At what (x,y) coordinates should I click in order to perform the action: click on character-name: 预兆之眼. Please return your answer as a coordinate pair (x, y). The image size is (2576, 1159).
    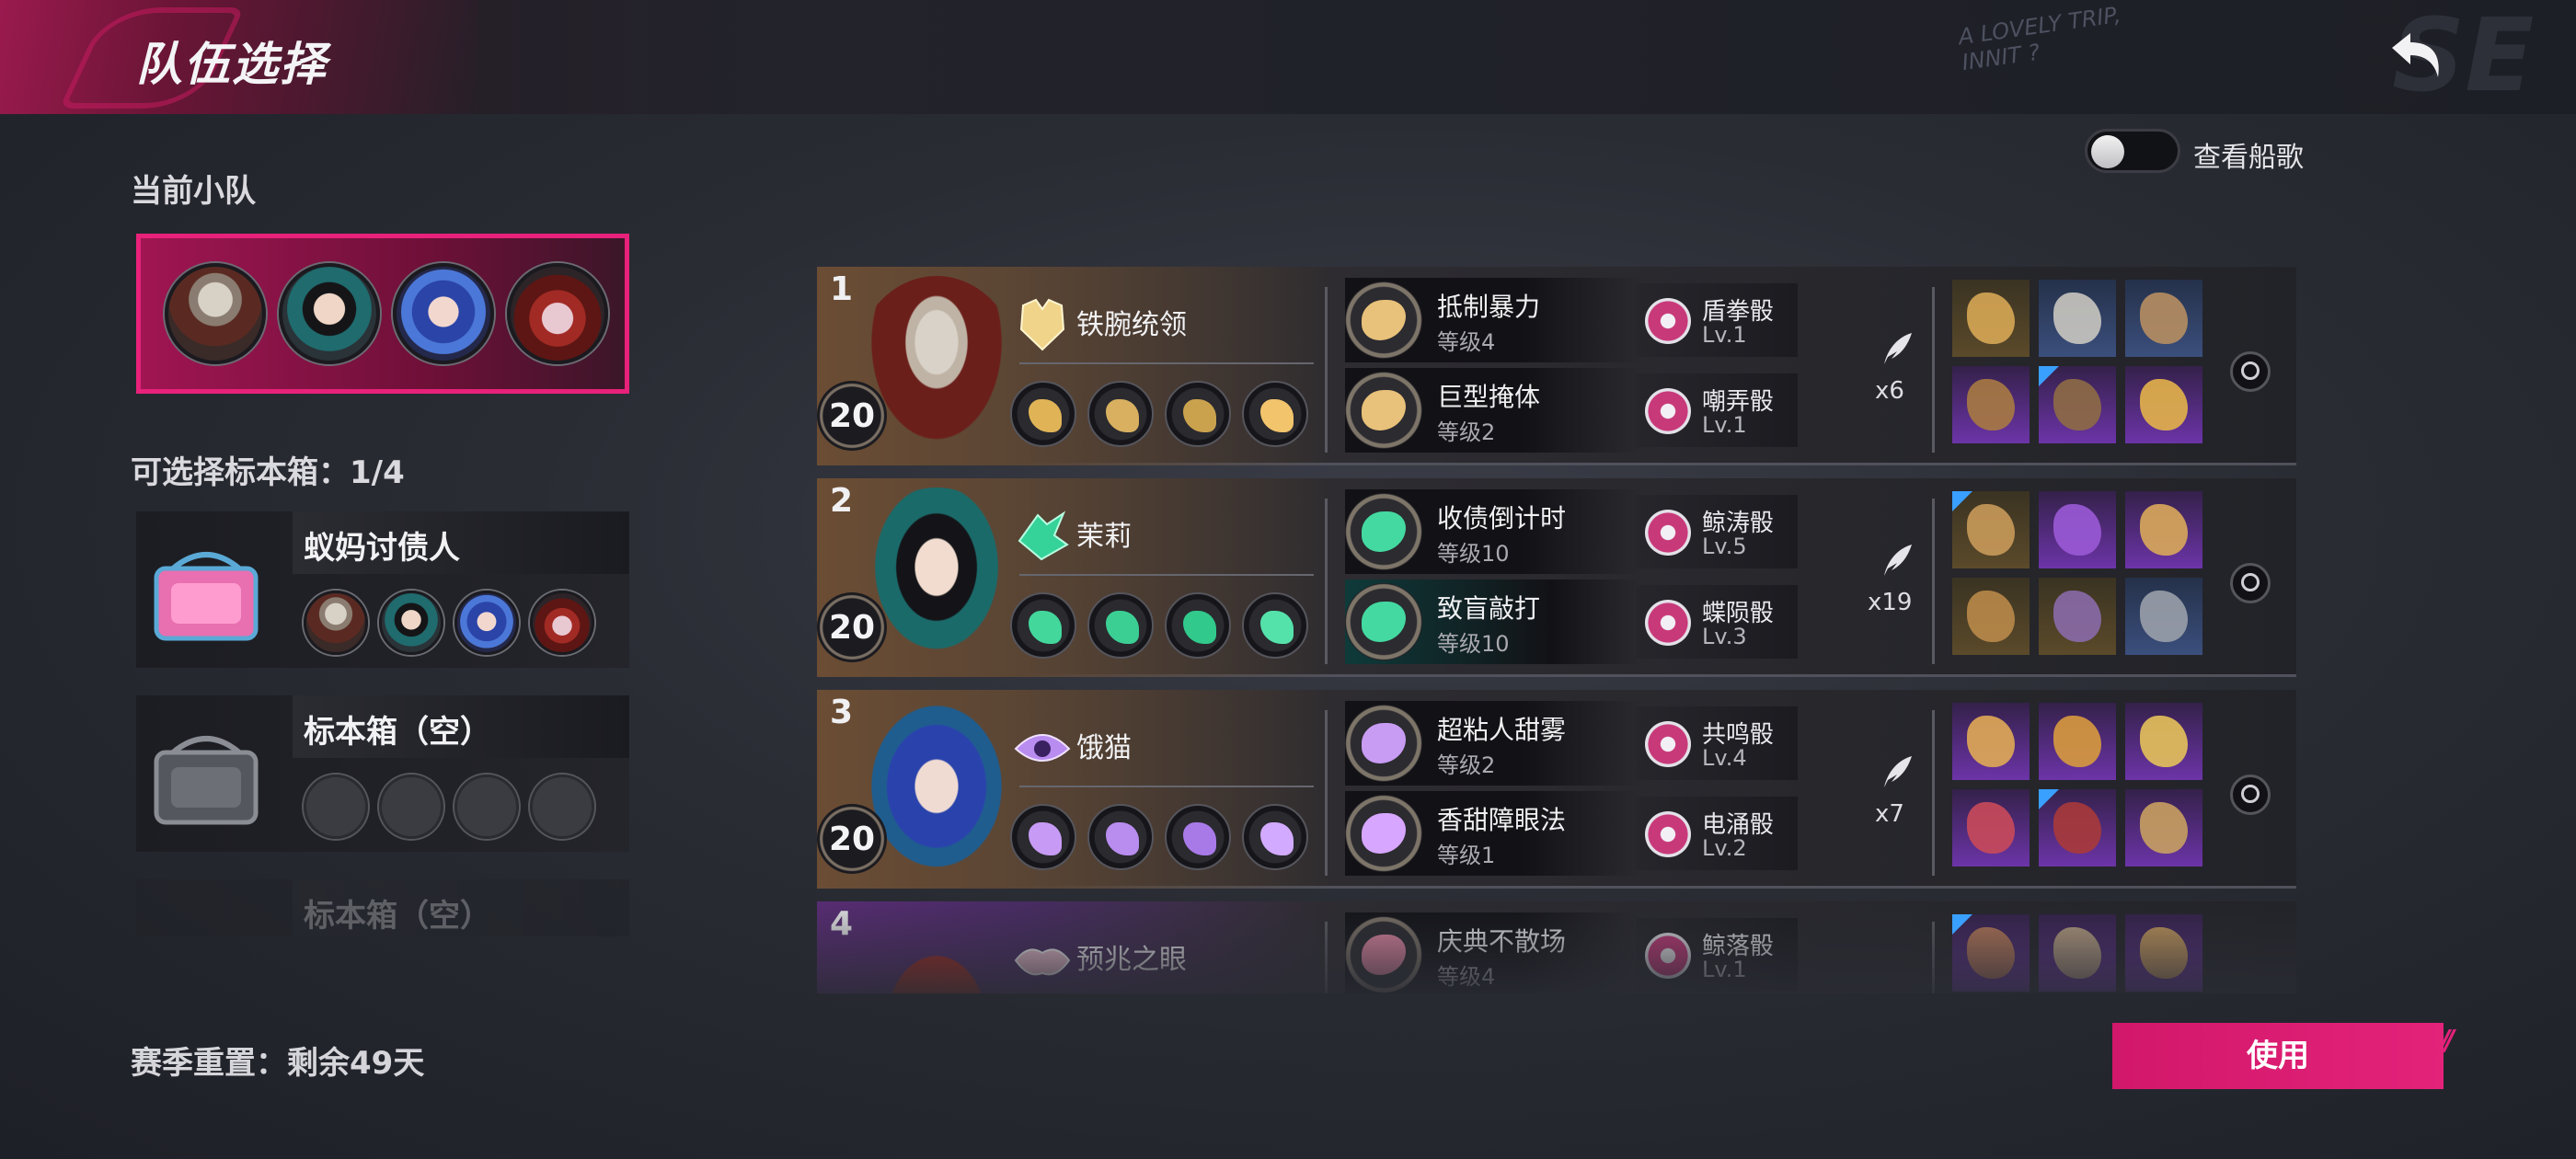
    Looking at the image, I should click on (1131, 960).